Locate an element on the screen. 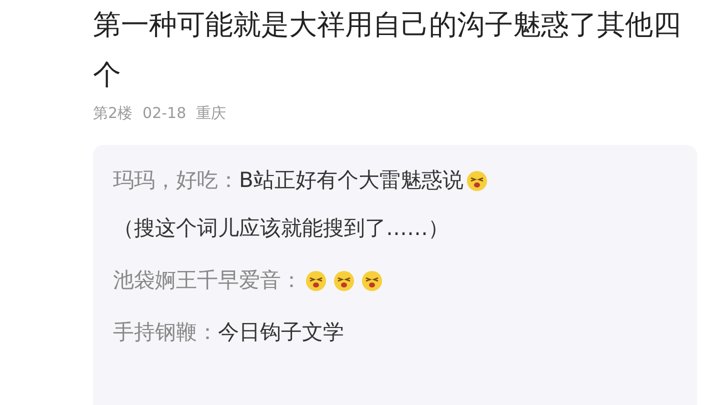 This screenshot has width=720, height=405. reply-text: B站正好有个大雷魅惑说 is located at coordinates (351, 180).